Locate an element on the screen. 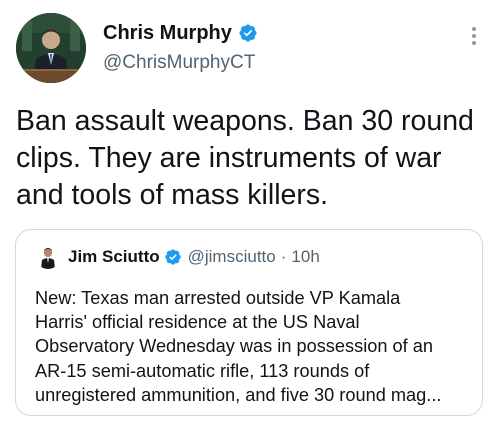  quoted-timestamp: 10h is located at coordinates (305, 257).